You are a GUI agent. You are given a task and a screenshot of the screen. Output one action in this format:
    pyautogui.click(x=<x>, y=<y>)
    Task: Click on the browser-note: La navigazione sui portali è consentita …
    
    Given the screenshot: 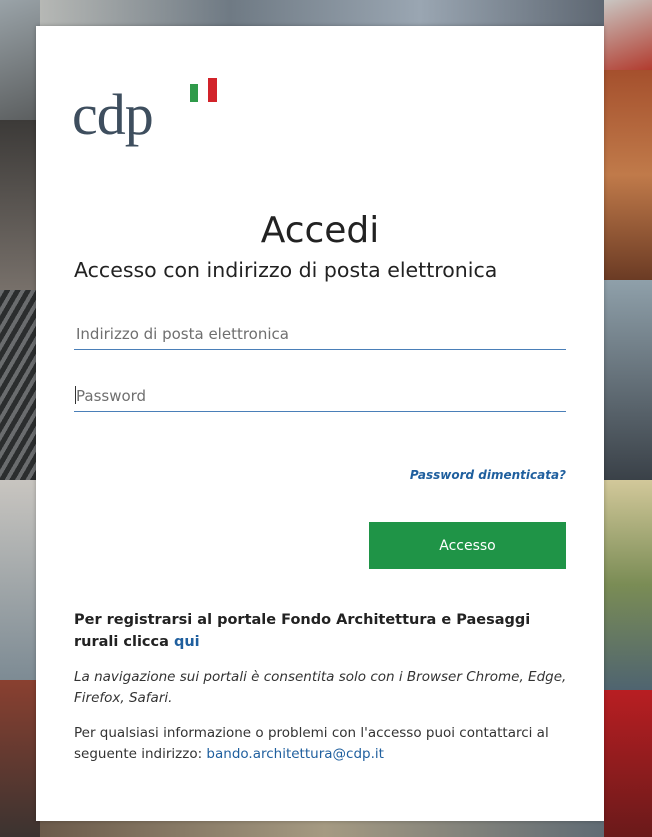 What is the action you would take?
    pyautogui.click(x=320, y=687)
    